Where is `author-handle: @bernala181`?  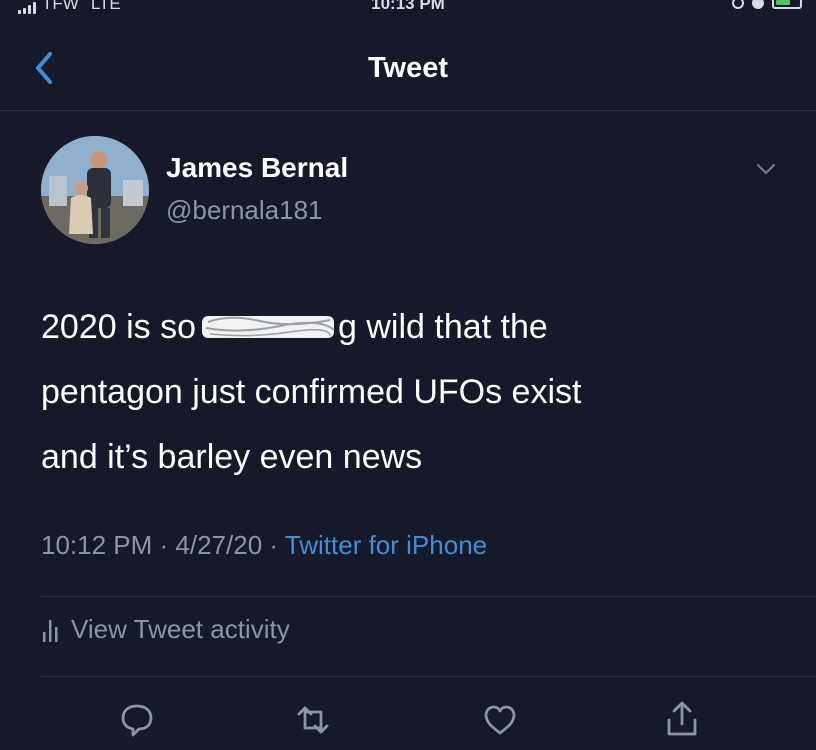
author-handle: @bernala181 is located at coordinates (244, 210).